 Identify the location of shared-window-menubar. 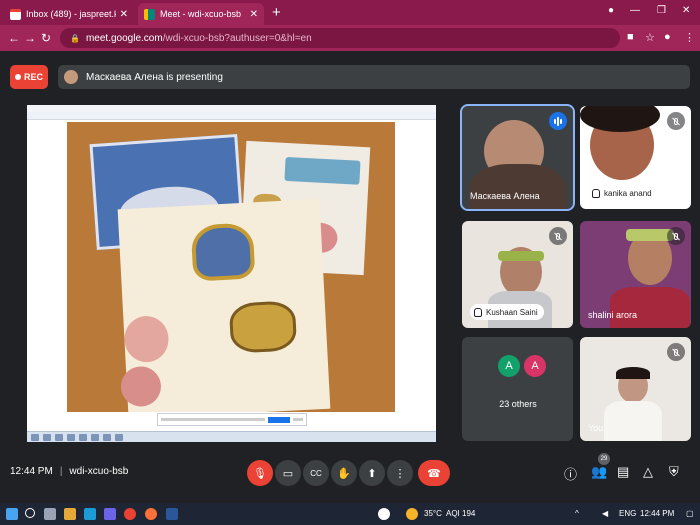
(231, 116).